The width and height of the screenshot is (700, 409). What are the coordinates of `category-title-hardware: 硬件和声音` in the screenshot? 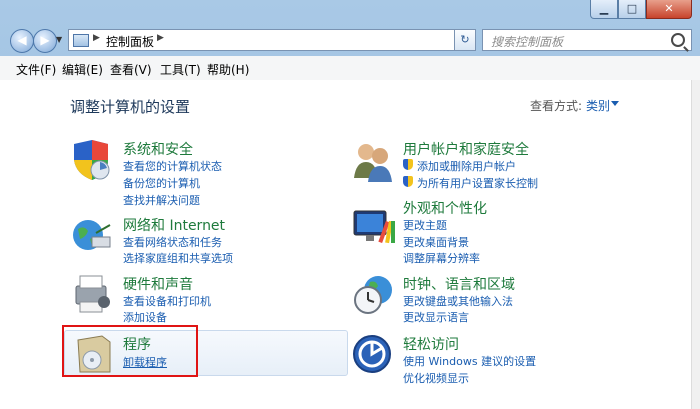 It's located at (158, 284).